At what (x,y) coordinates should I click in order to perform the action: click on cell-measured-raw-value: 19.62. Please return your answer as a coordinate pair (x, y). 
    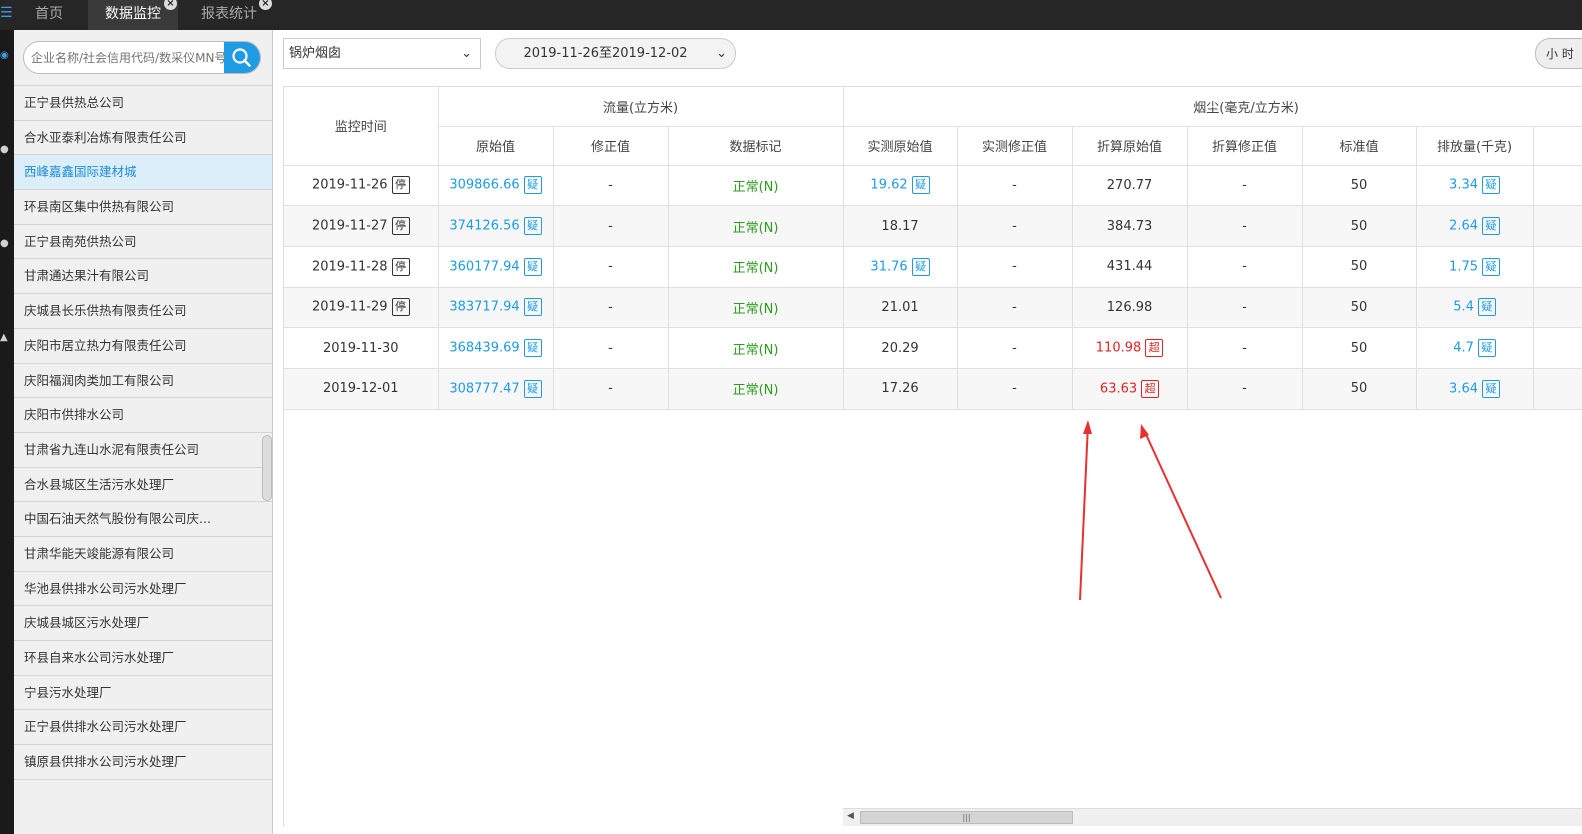
    Looking at the image, I should click on (888, 185).